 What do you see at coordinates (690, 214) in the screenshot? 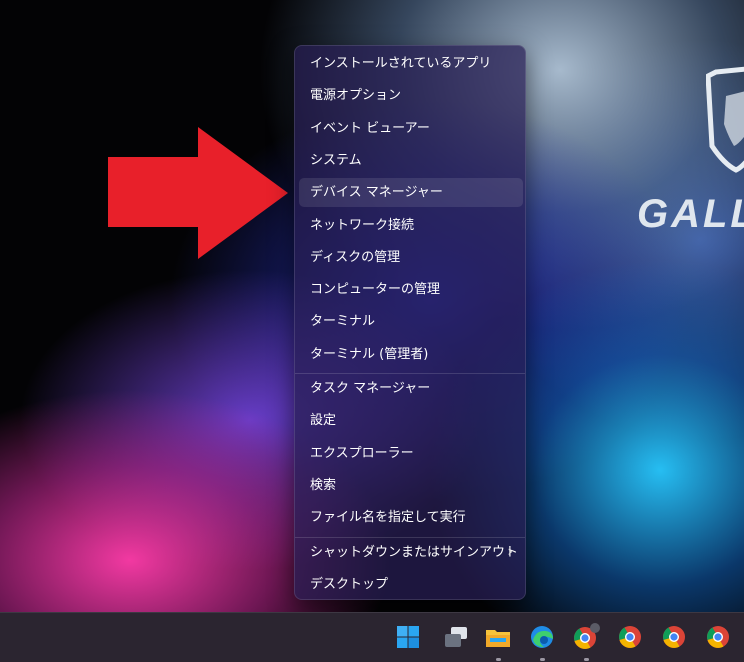
I see `galleria-logo-text: GALL` at bounding box center [690, 214].